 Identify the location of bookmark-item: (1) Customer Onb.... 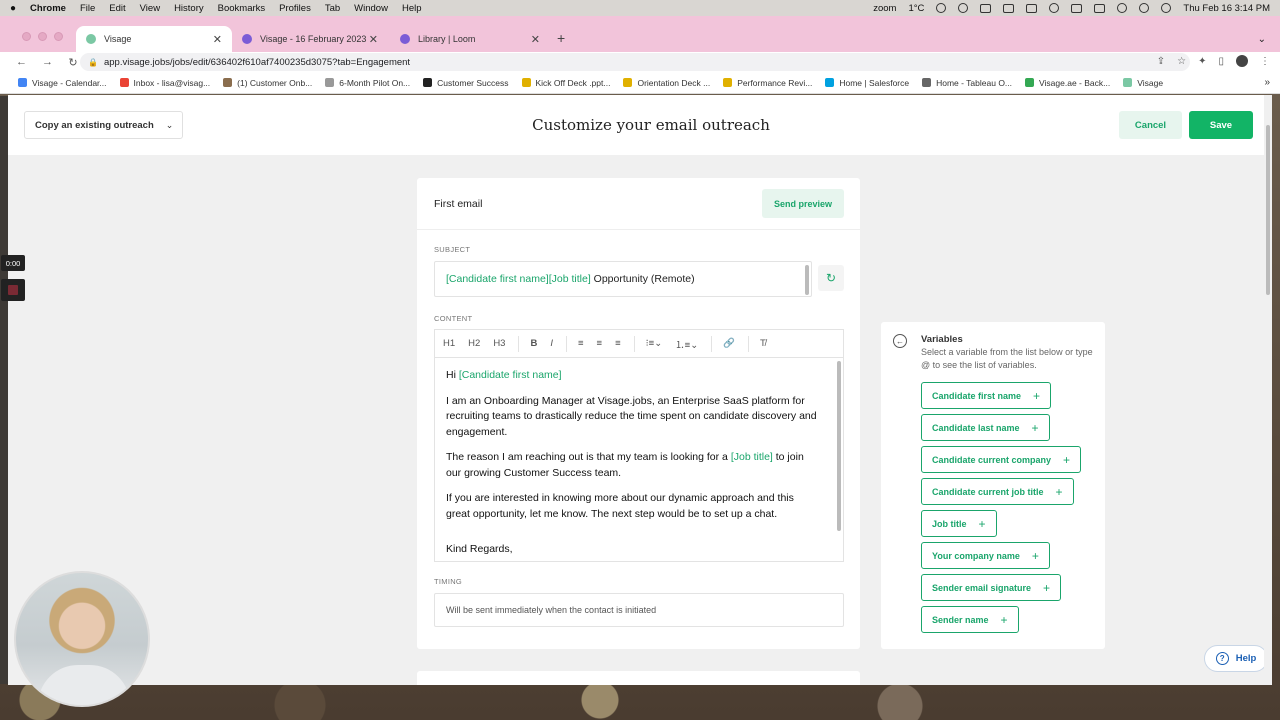
(267, 83).